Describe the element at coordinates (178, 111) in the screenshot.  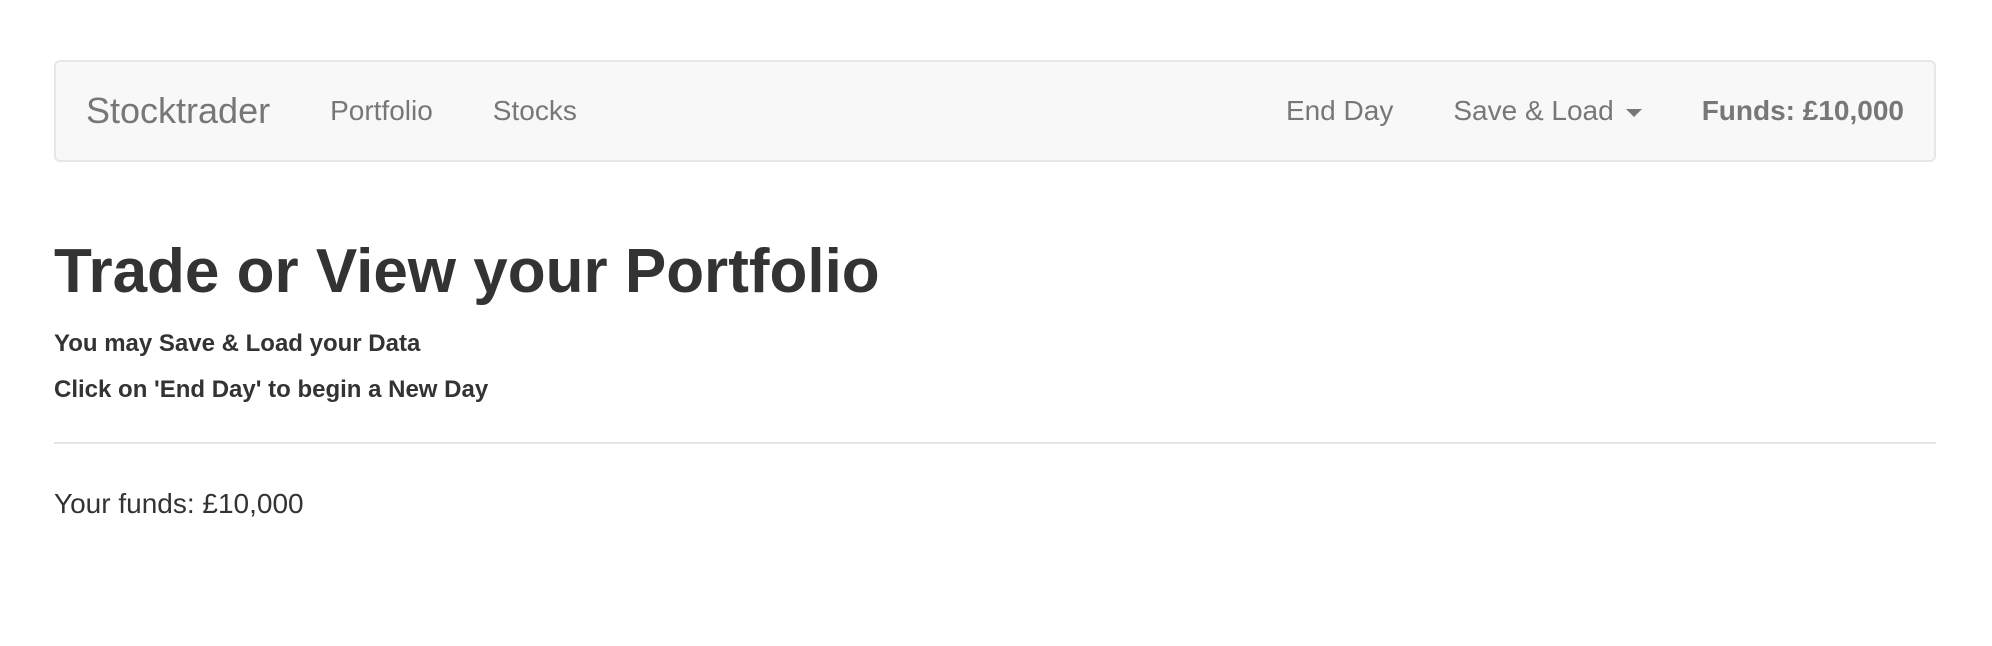
I see `brand-link: Stocktrader` at that location.